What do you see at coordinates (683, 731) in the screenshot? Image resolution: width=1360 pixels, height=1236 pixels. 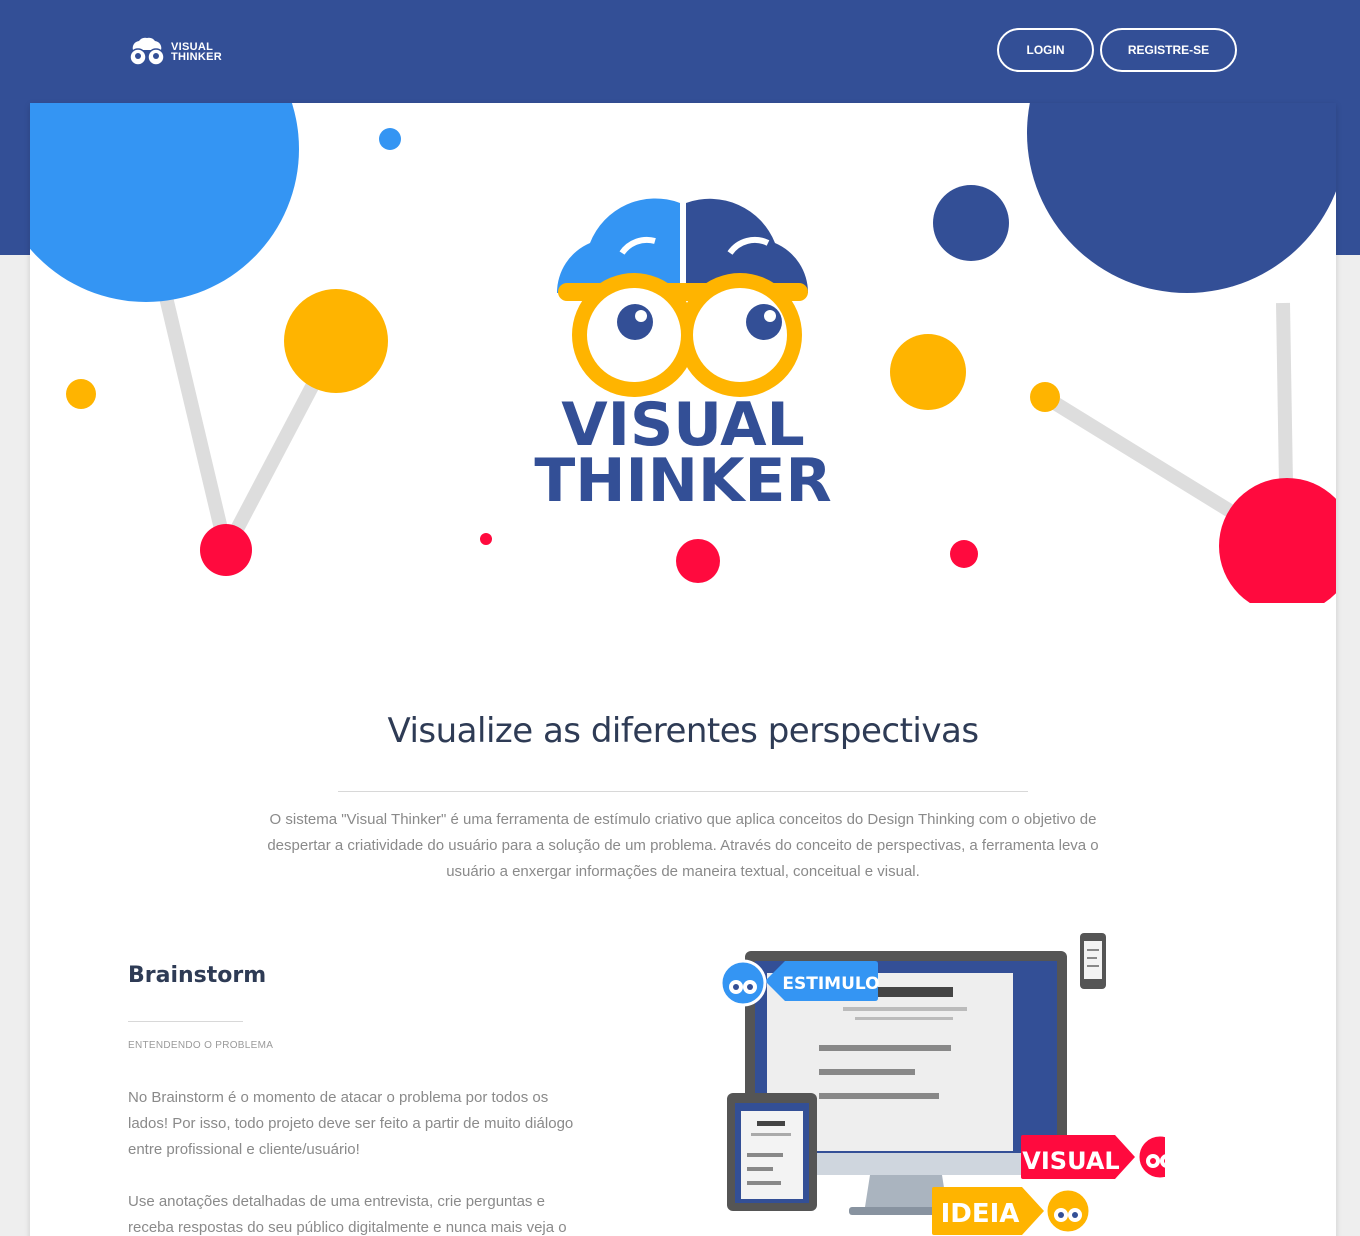 I see `section-title: Visualize as diferentes perspectivas` at bounding box center [683, 731].